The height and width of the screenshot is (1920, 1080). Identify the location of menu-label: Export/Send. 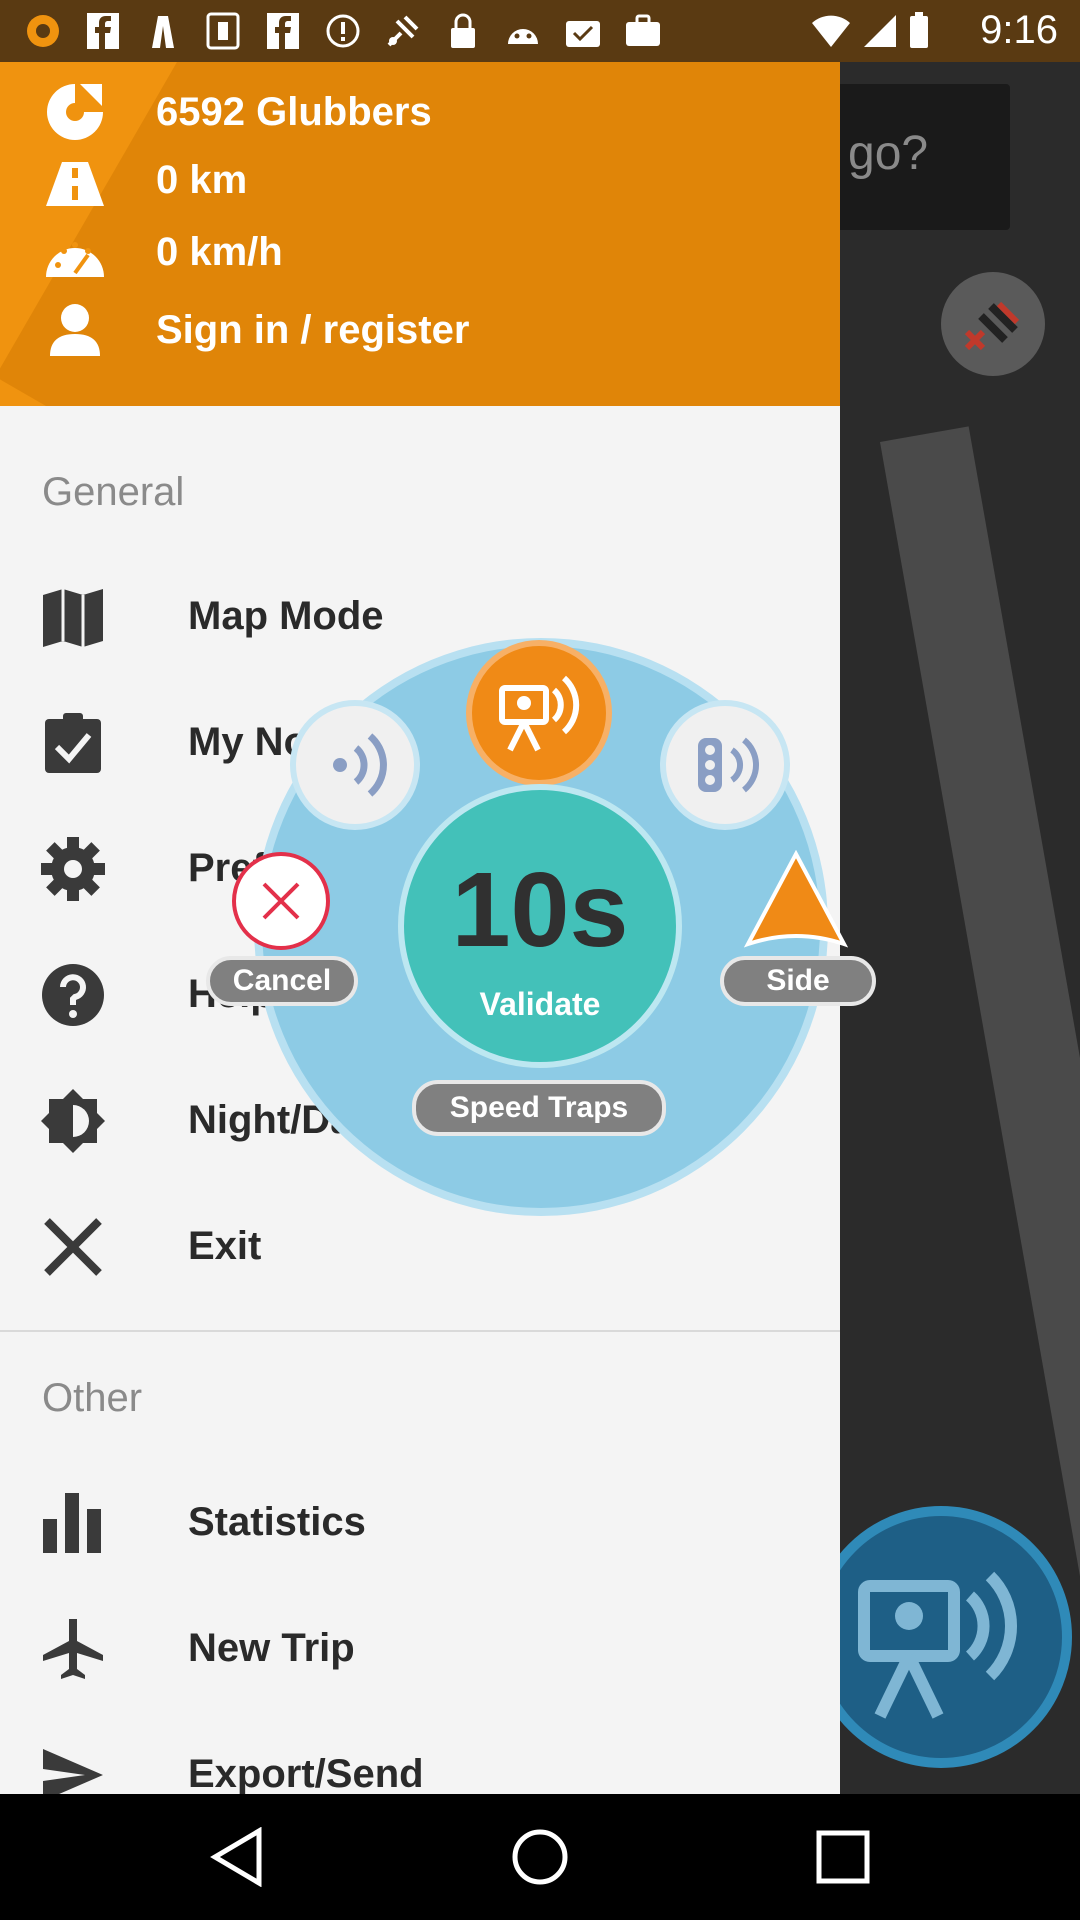
(306, 1773).